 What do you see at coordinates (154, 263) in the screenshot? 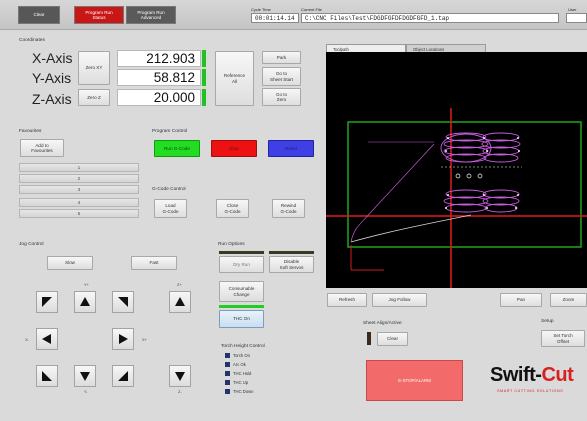
I see `jog-fast-button: Fast` at bounding box center [154, 263].